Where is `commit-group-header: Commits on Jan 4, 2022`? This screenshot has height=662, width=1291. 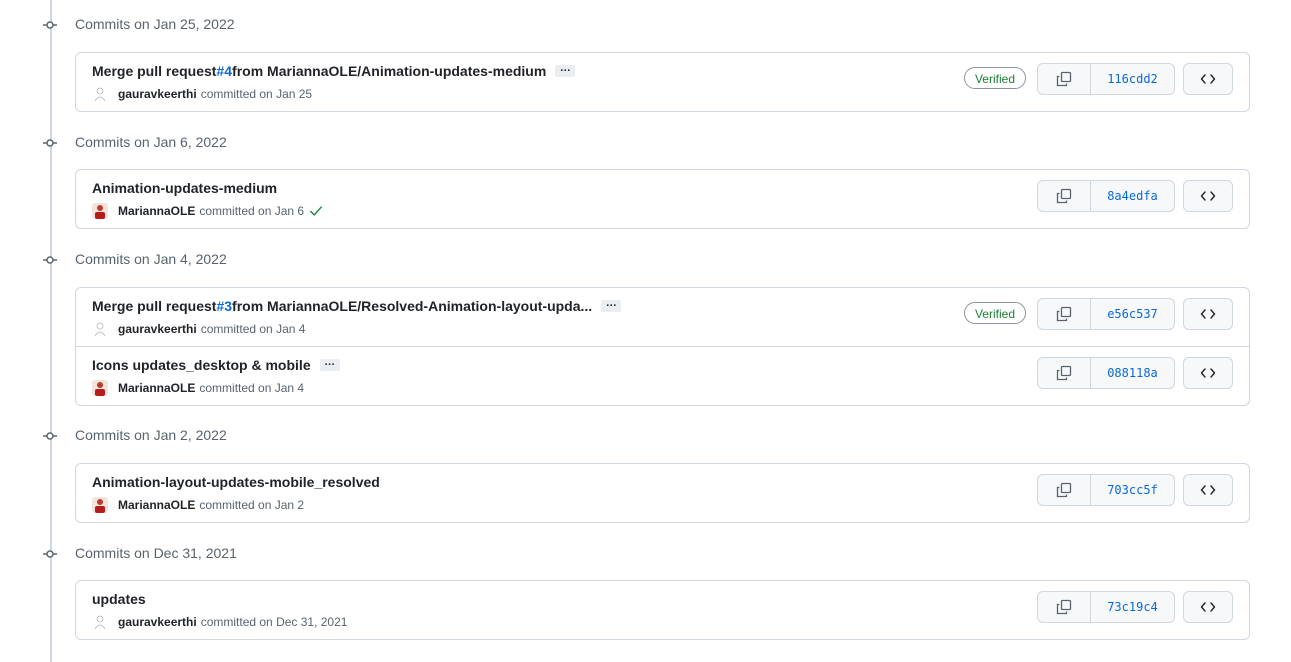 commit-group-header: Commits on Jan 4, 2022 is located at coordinates (300, 260).